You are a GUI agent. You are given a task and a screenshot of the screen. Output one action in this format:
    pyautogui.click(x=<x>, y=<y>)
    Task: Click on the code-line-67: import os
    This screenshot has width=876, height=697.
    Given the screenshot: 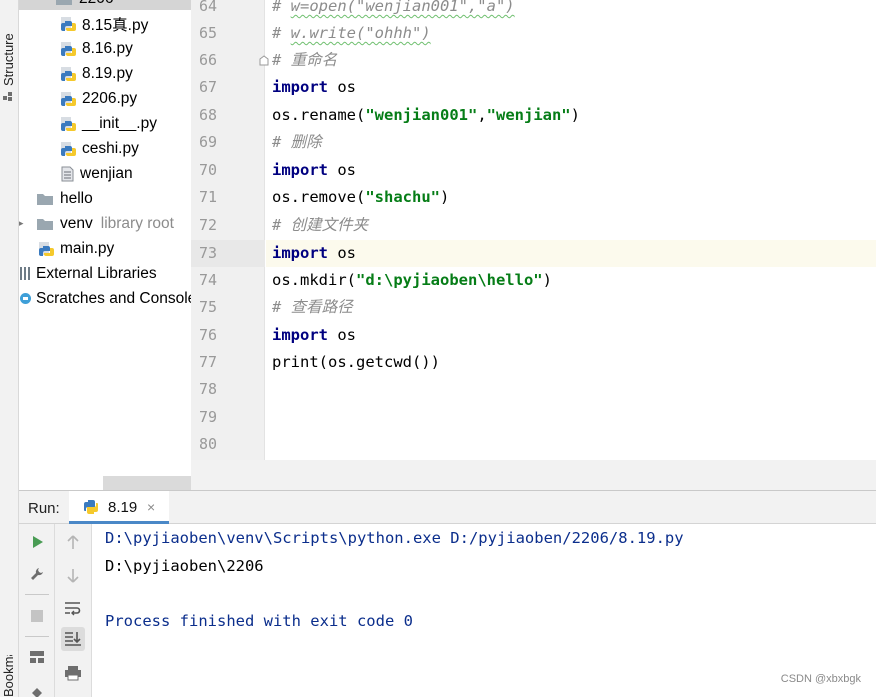 What is the action you would take?
    pyautogui.click(x=314, y=87)
    